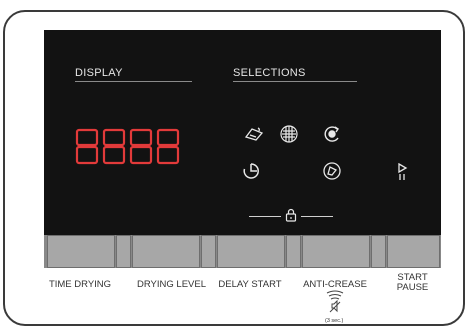 The image size is (473, 331). What do you see at coordinates (80, 284) in the screenshot?
I see `time-drying-label: TIME DRYING` at bounding box center [80, 284].